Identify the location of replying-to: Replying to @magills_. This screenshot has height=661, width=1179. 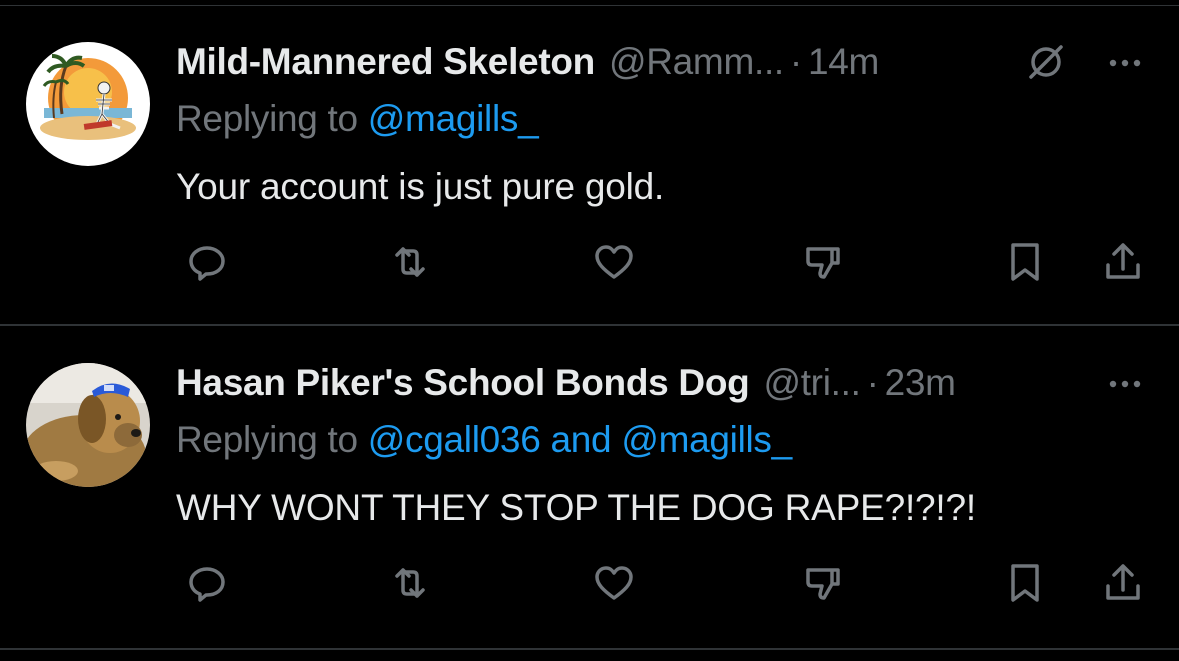
(357, 119).